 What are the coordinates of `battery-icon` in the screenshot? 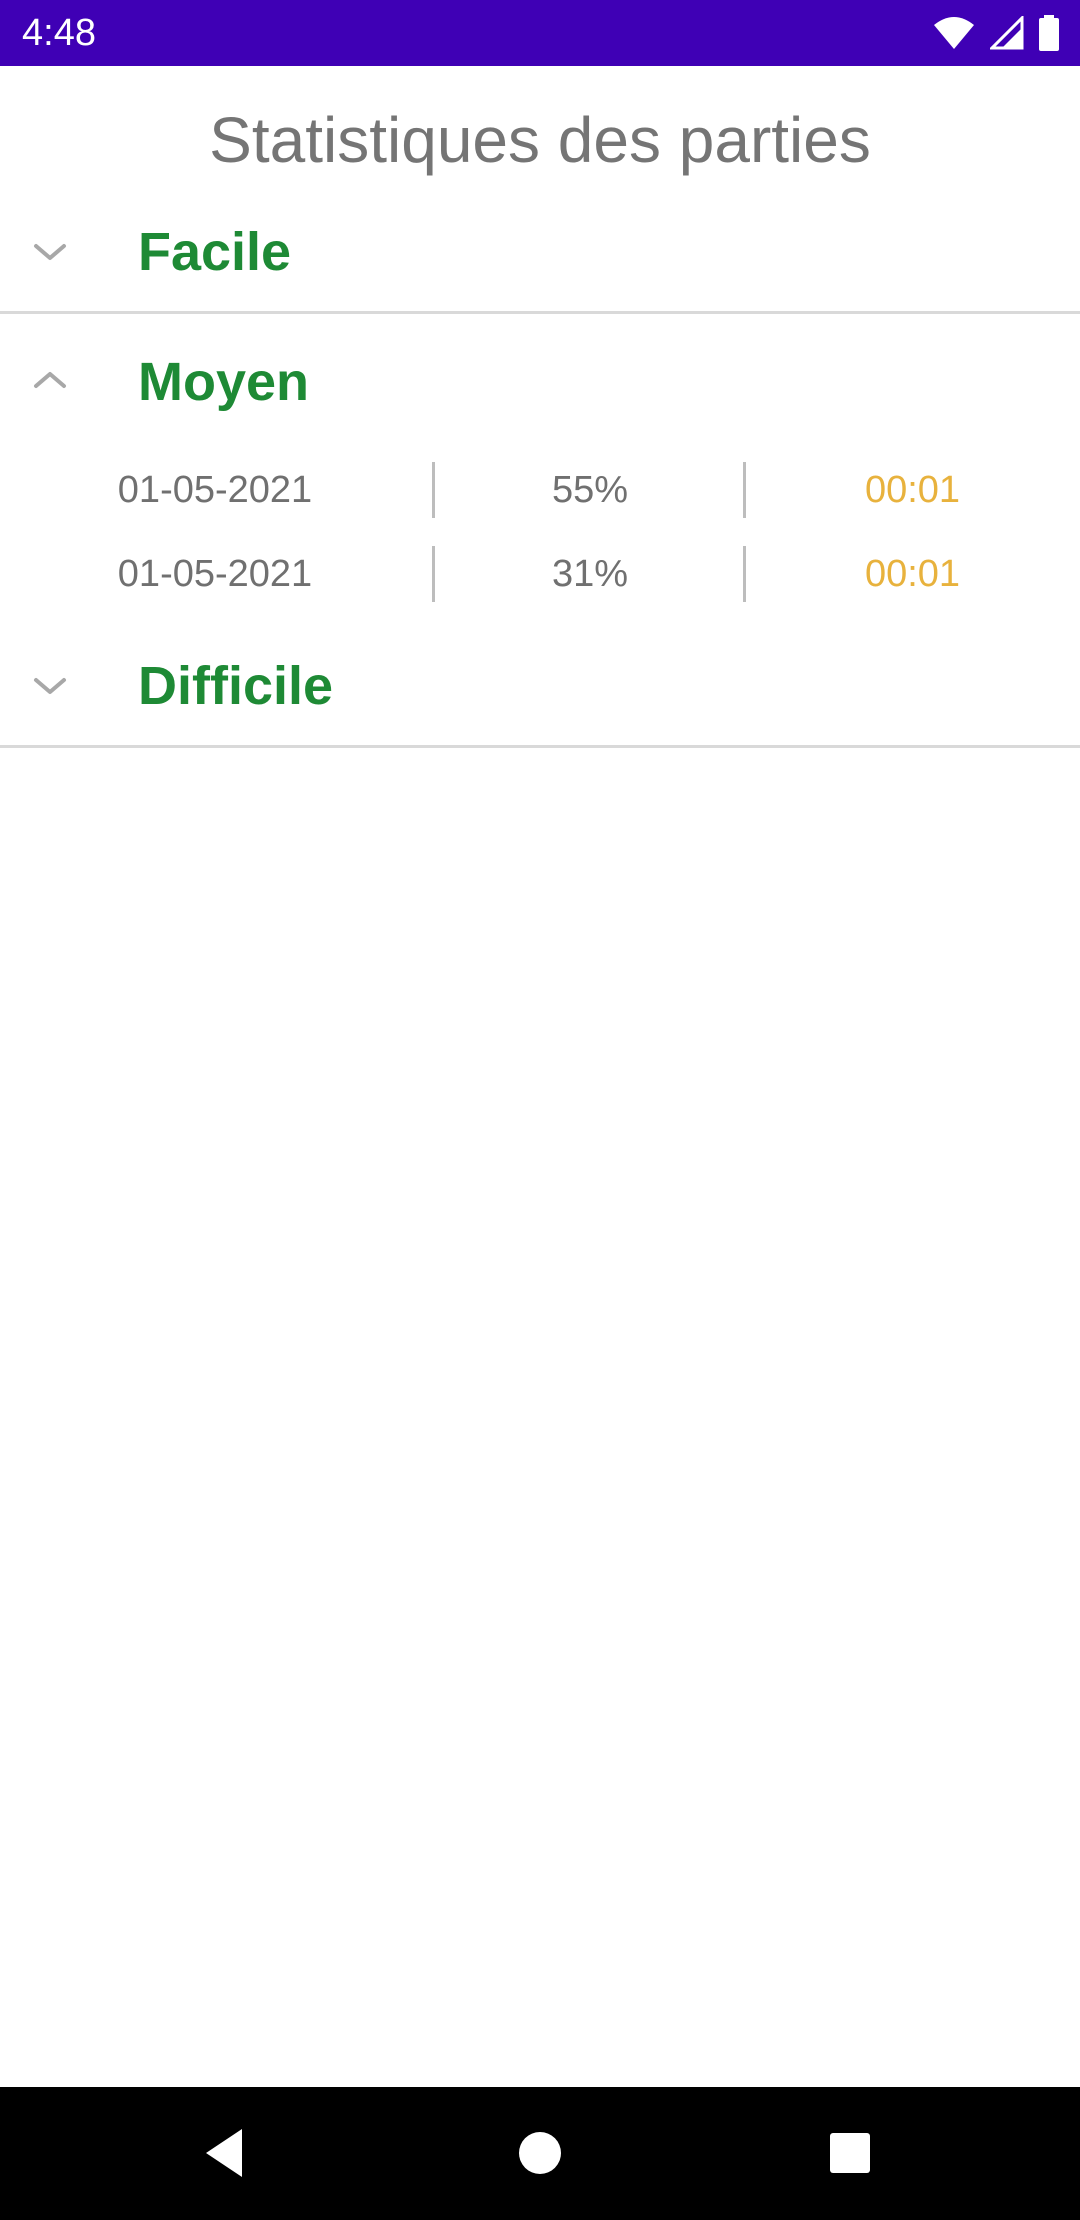 It's located at (1049, 33).